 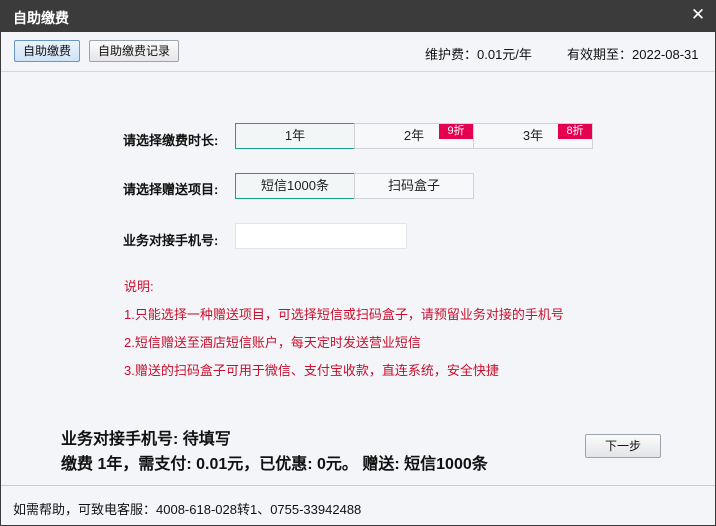 I want to click on help-contact: 如需帮助，可致电客服：4008-618-028转1、0755-33942488, so click(x=187, y=509).